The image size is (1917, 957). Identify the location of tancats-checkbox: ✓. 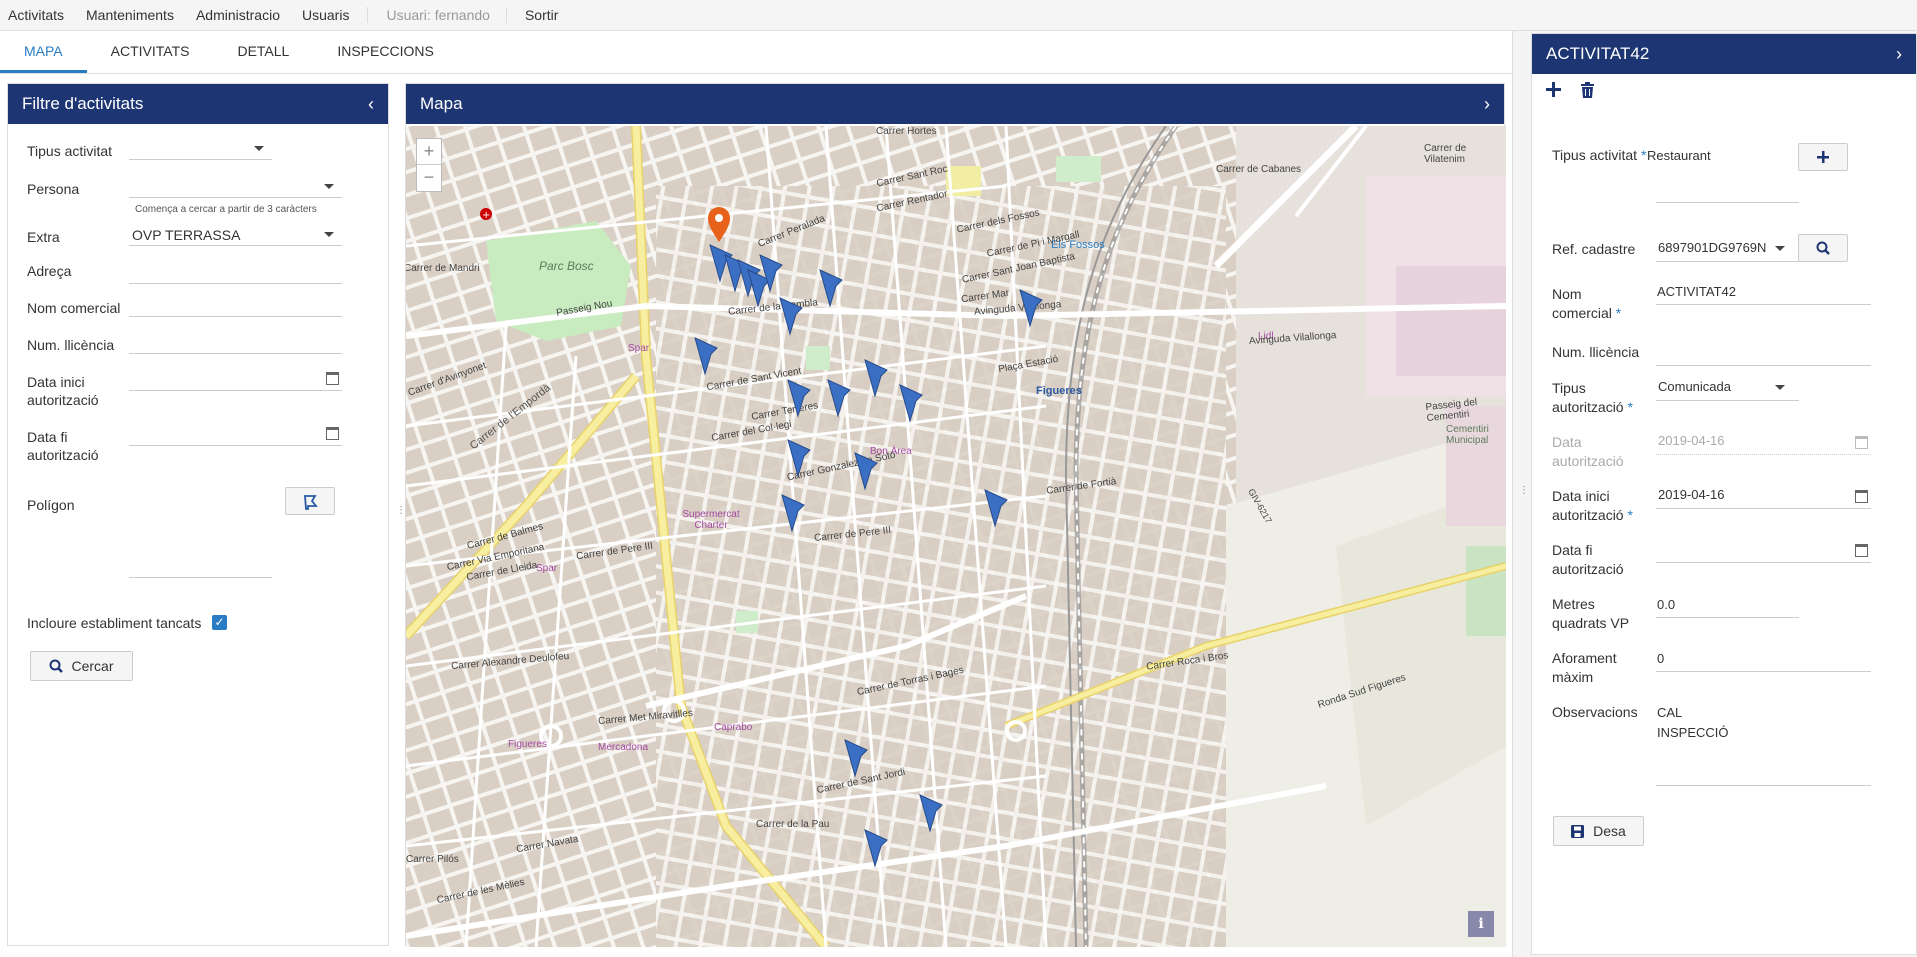
(219, 622).